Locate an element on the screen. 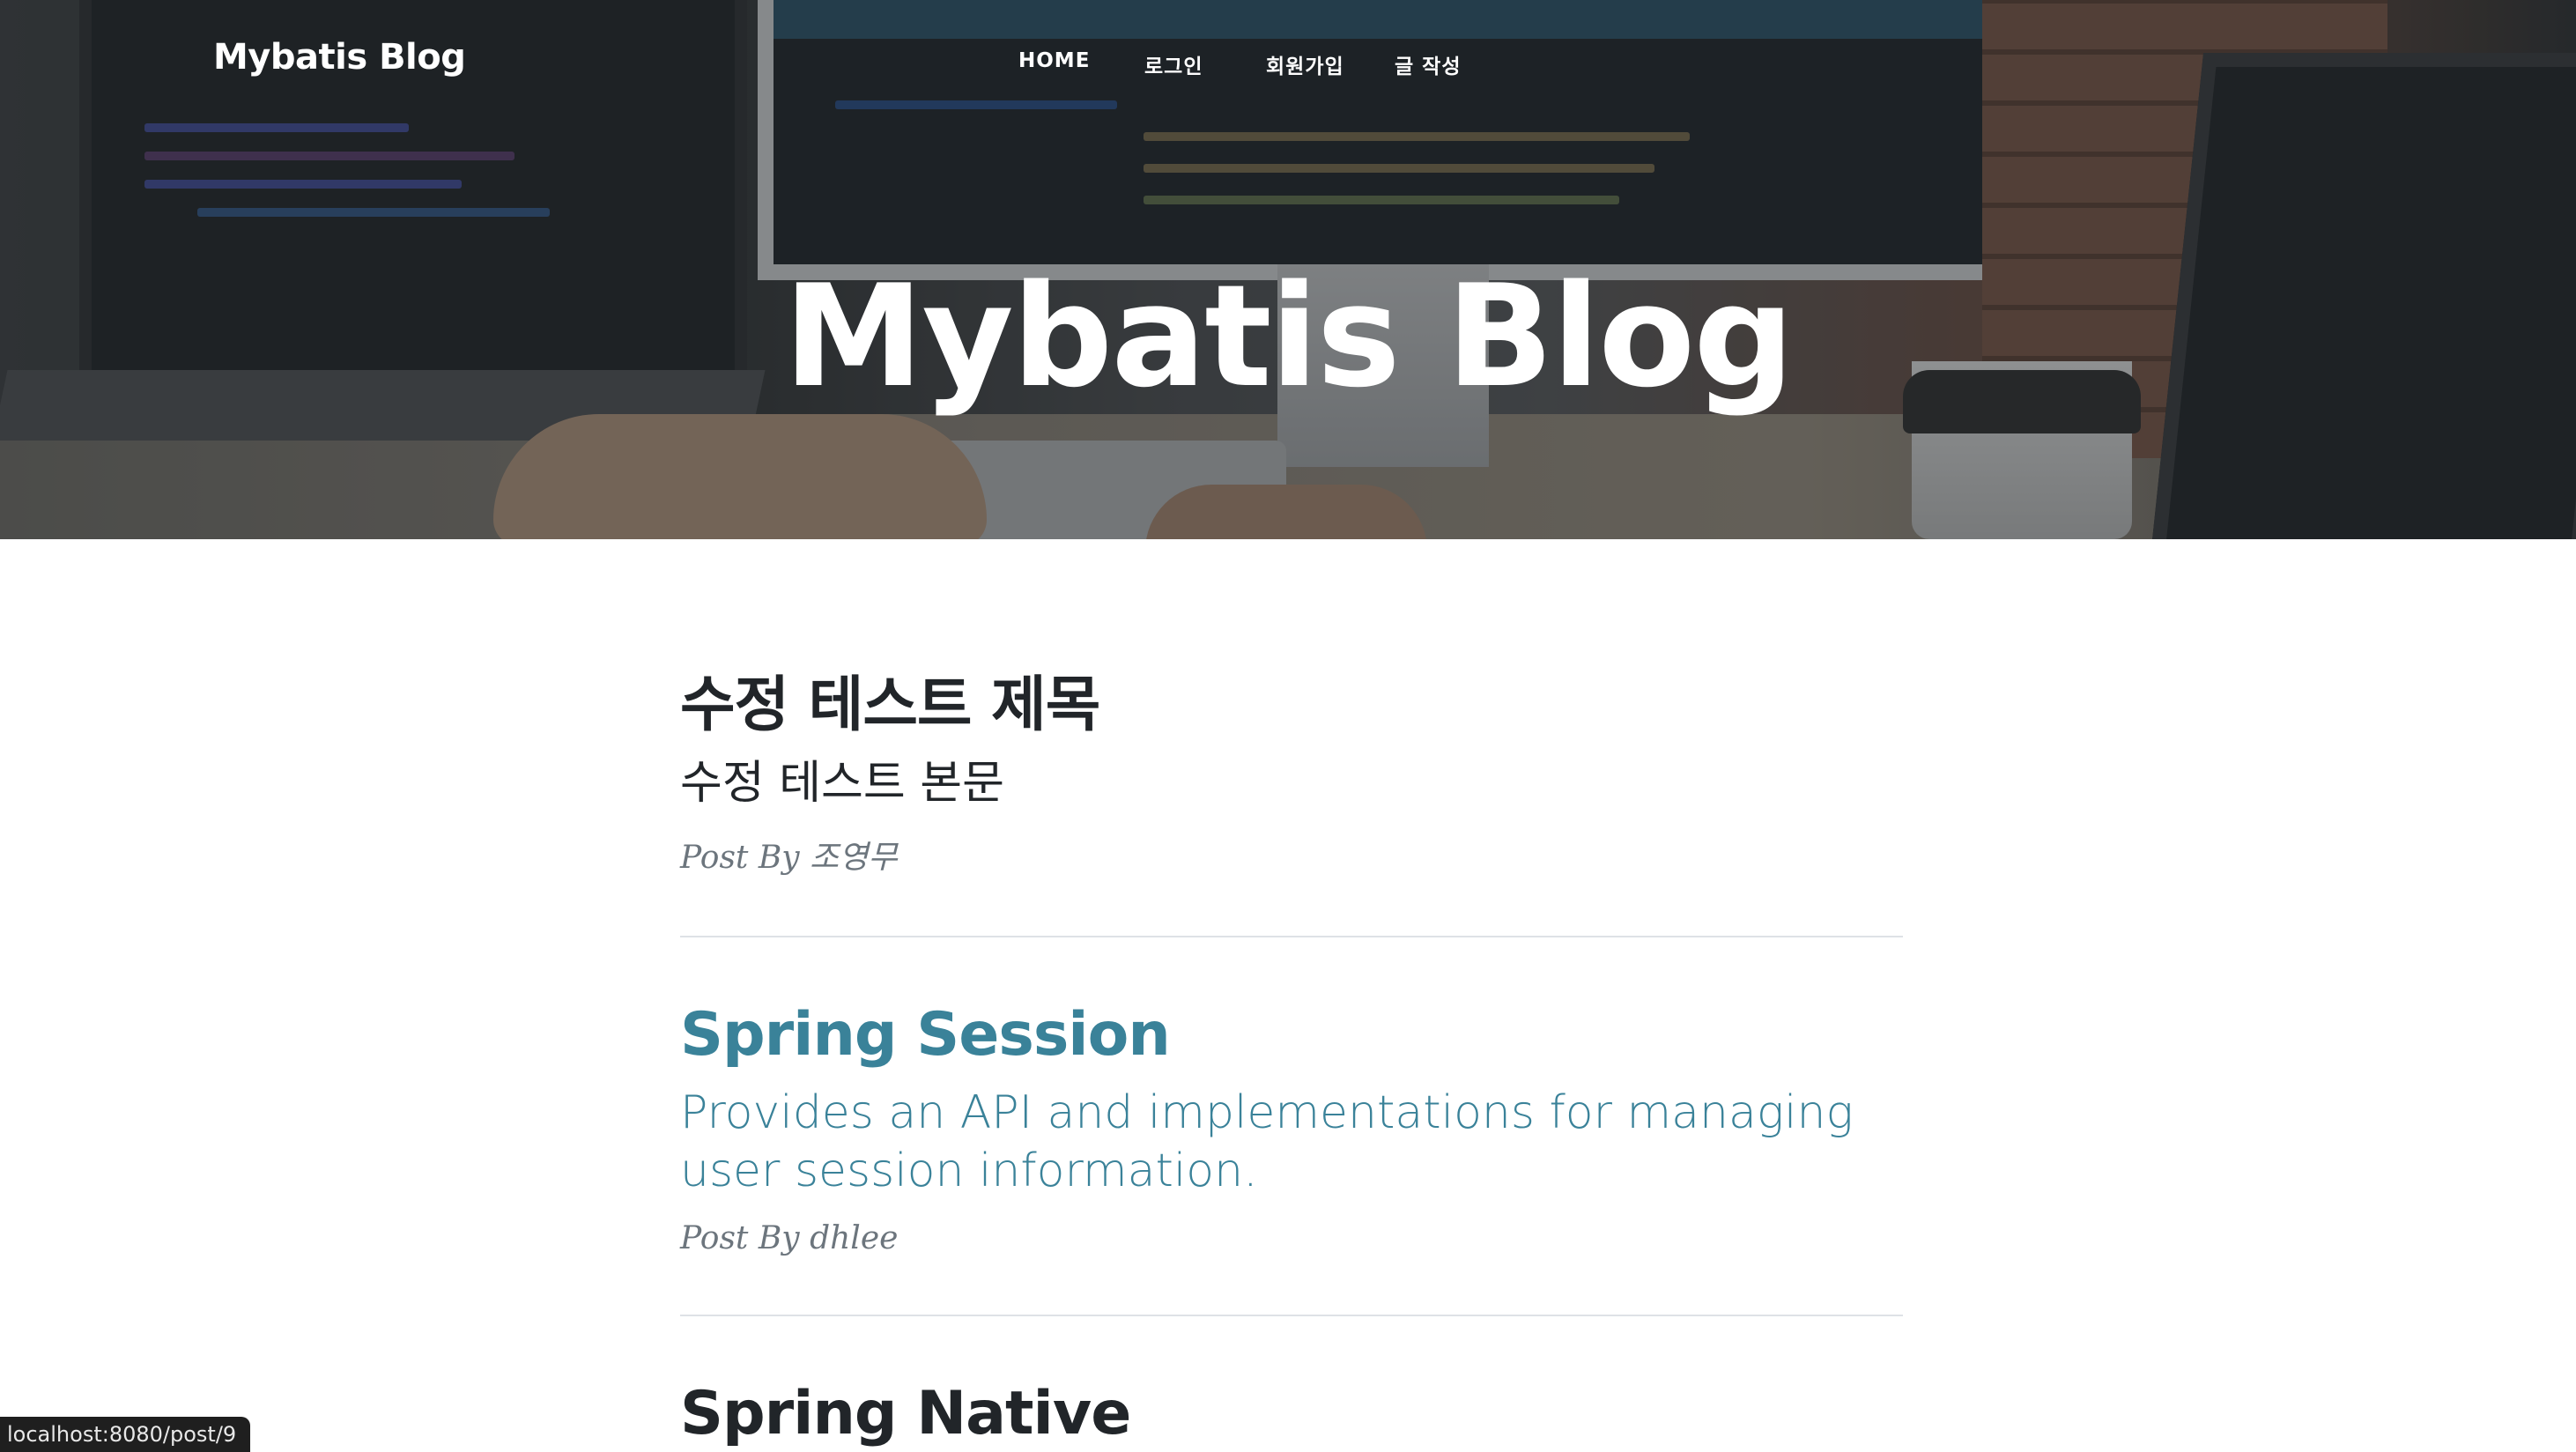 Image resolution: width=2576 pixels, height=1452 pixels. post-title: Spring Session is located at coordinates (926, 1035).